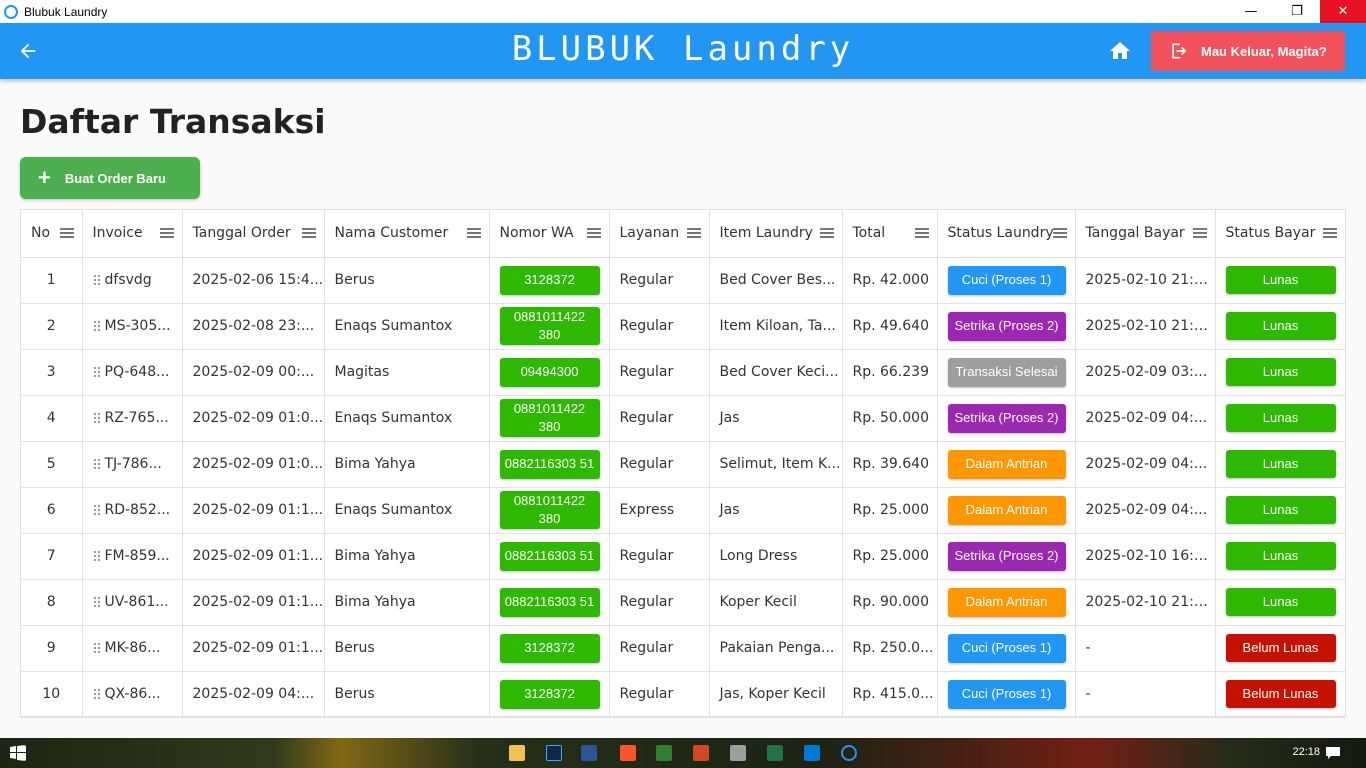  Describe the element at coordinates (659, 234) in the screenshot. I see `column-header-layanan: Layanan` at that location.